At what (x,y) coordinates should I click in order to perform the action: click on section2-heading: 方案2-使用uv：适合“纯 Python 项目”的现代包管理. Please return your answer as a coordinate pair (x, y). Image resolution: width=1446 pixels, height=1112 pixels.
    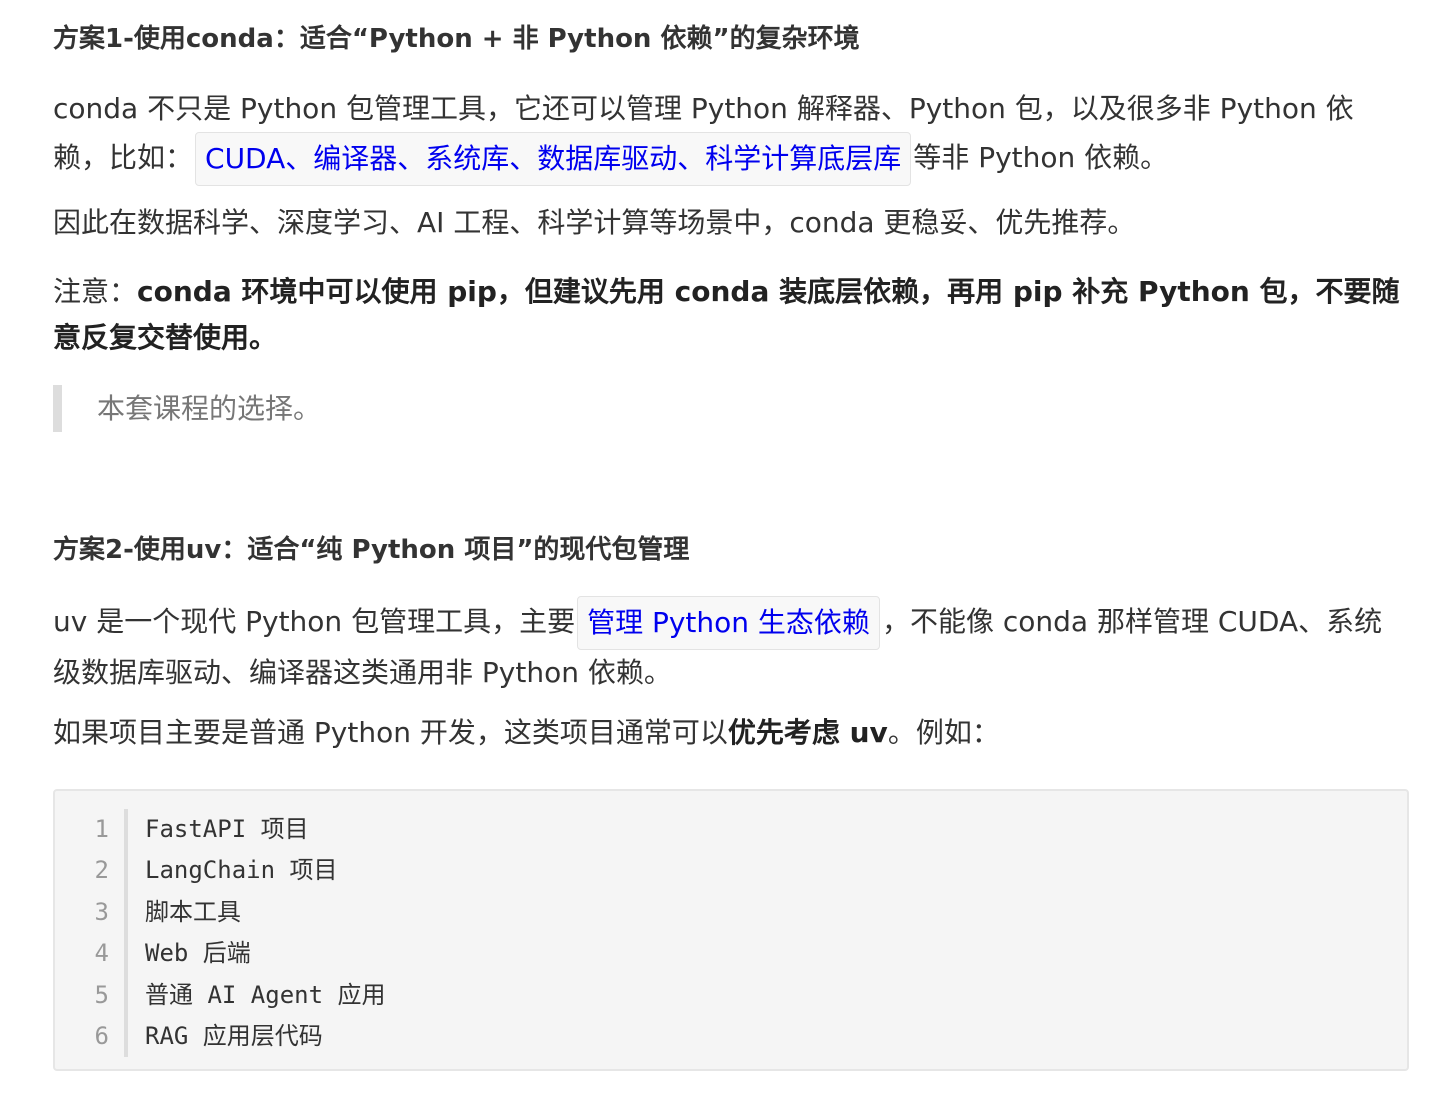
    Looking at the image, I should click on (371, 550).